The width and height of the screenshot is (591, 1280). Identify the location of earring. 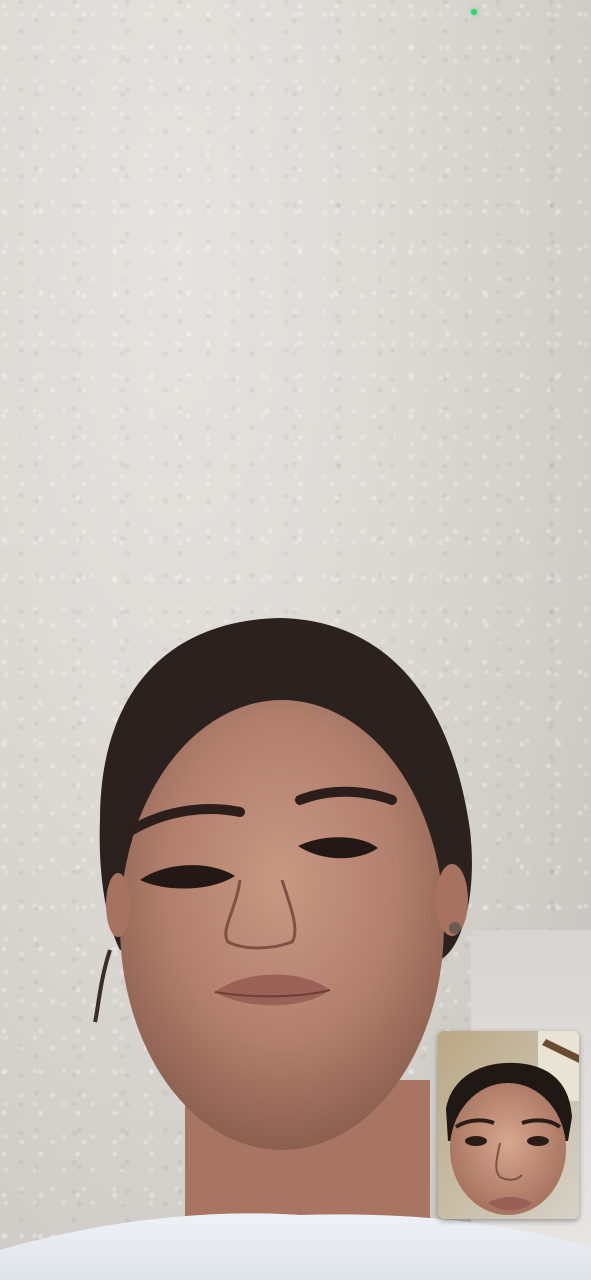
(455, 928).